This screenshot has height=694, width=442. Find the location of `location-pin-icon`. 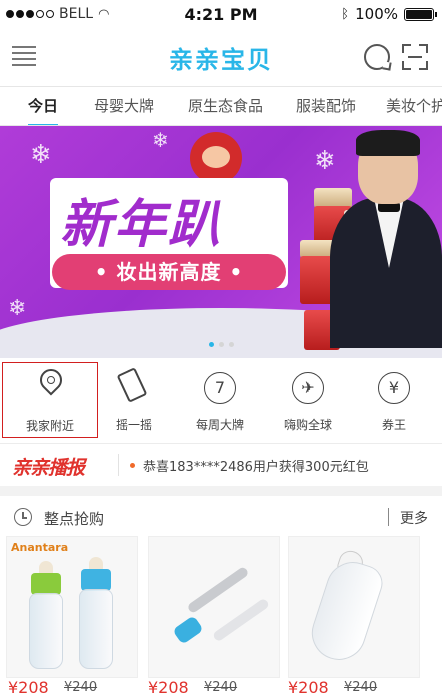

location-pin-icon is located at coordinates (51, 380).